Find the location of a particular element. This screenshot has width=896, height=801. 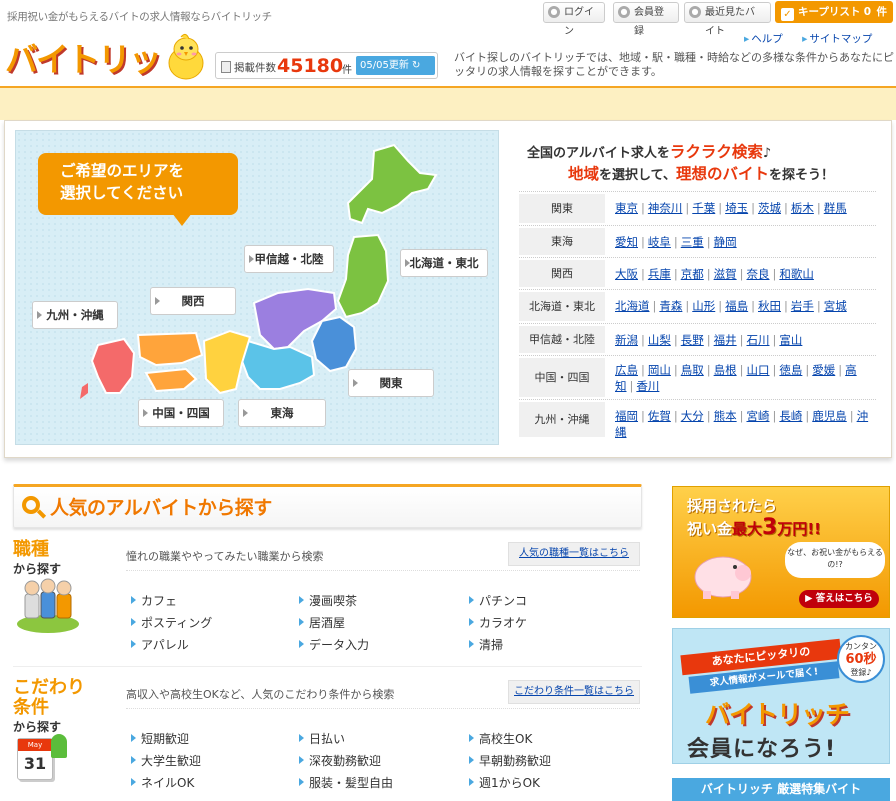

prefecture-link: 三重 is located at coordinates (692, 242).